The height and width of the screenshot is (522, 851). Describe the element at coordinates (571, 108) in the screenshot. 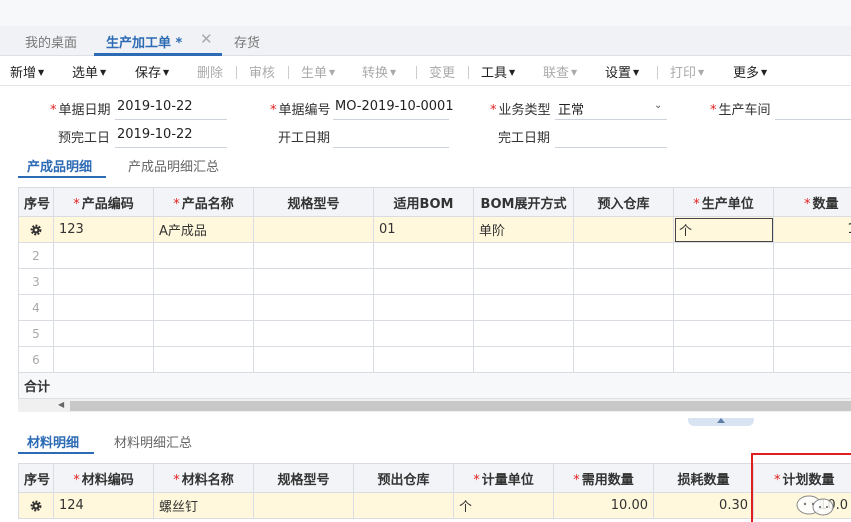

I see `biz-type-select: 正常` at that location.